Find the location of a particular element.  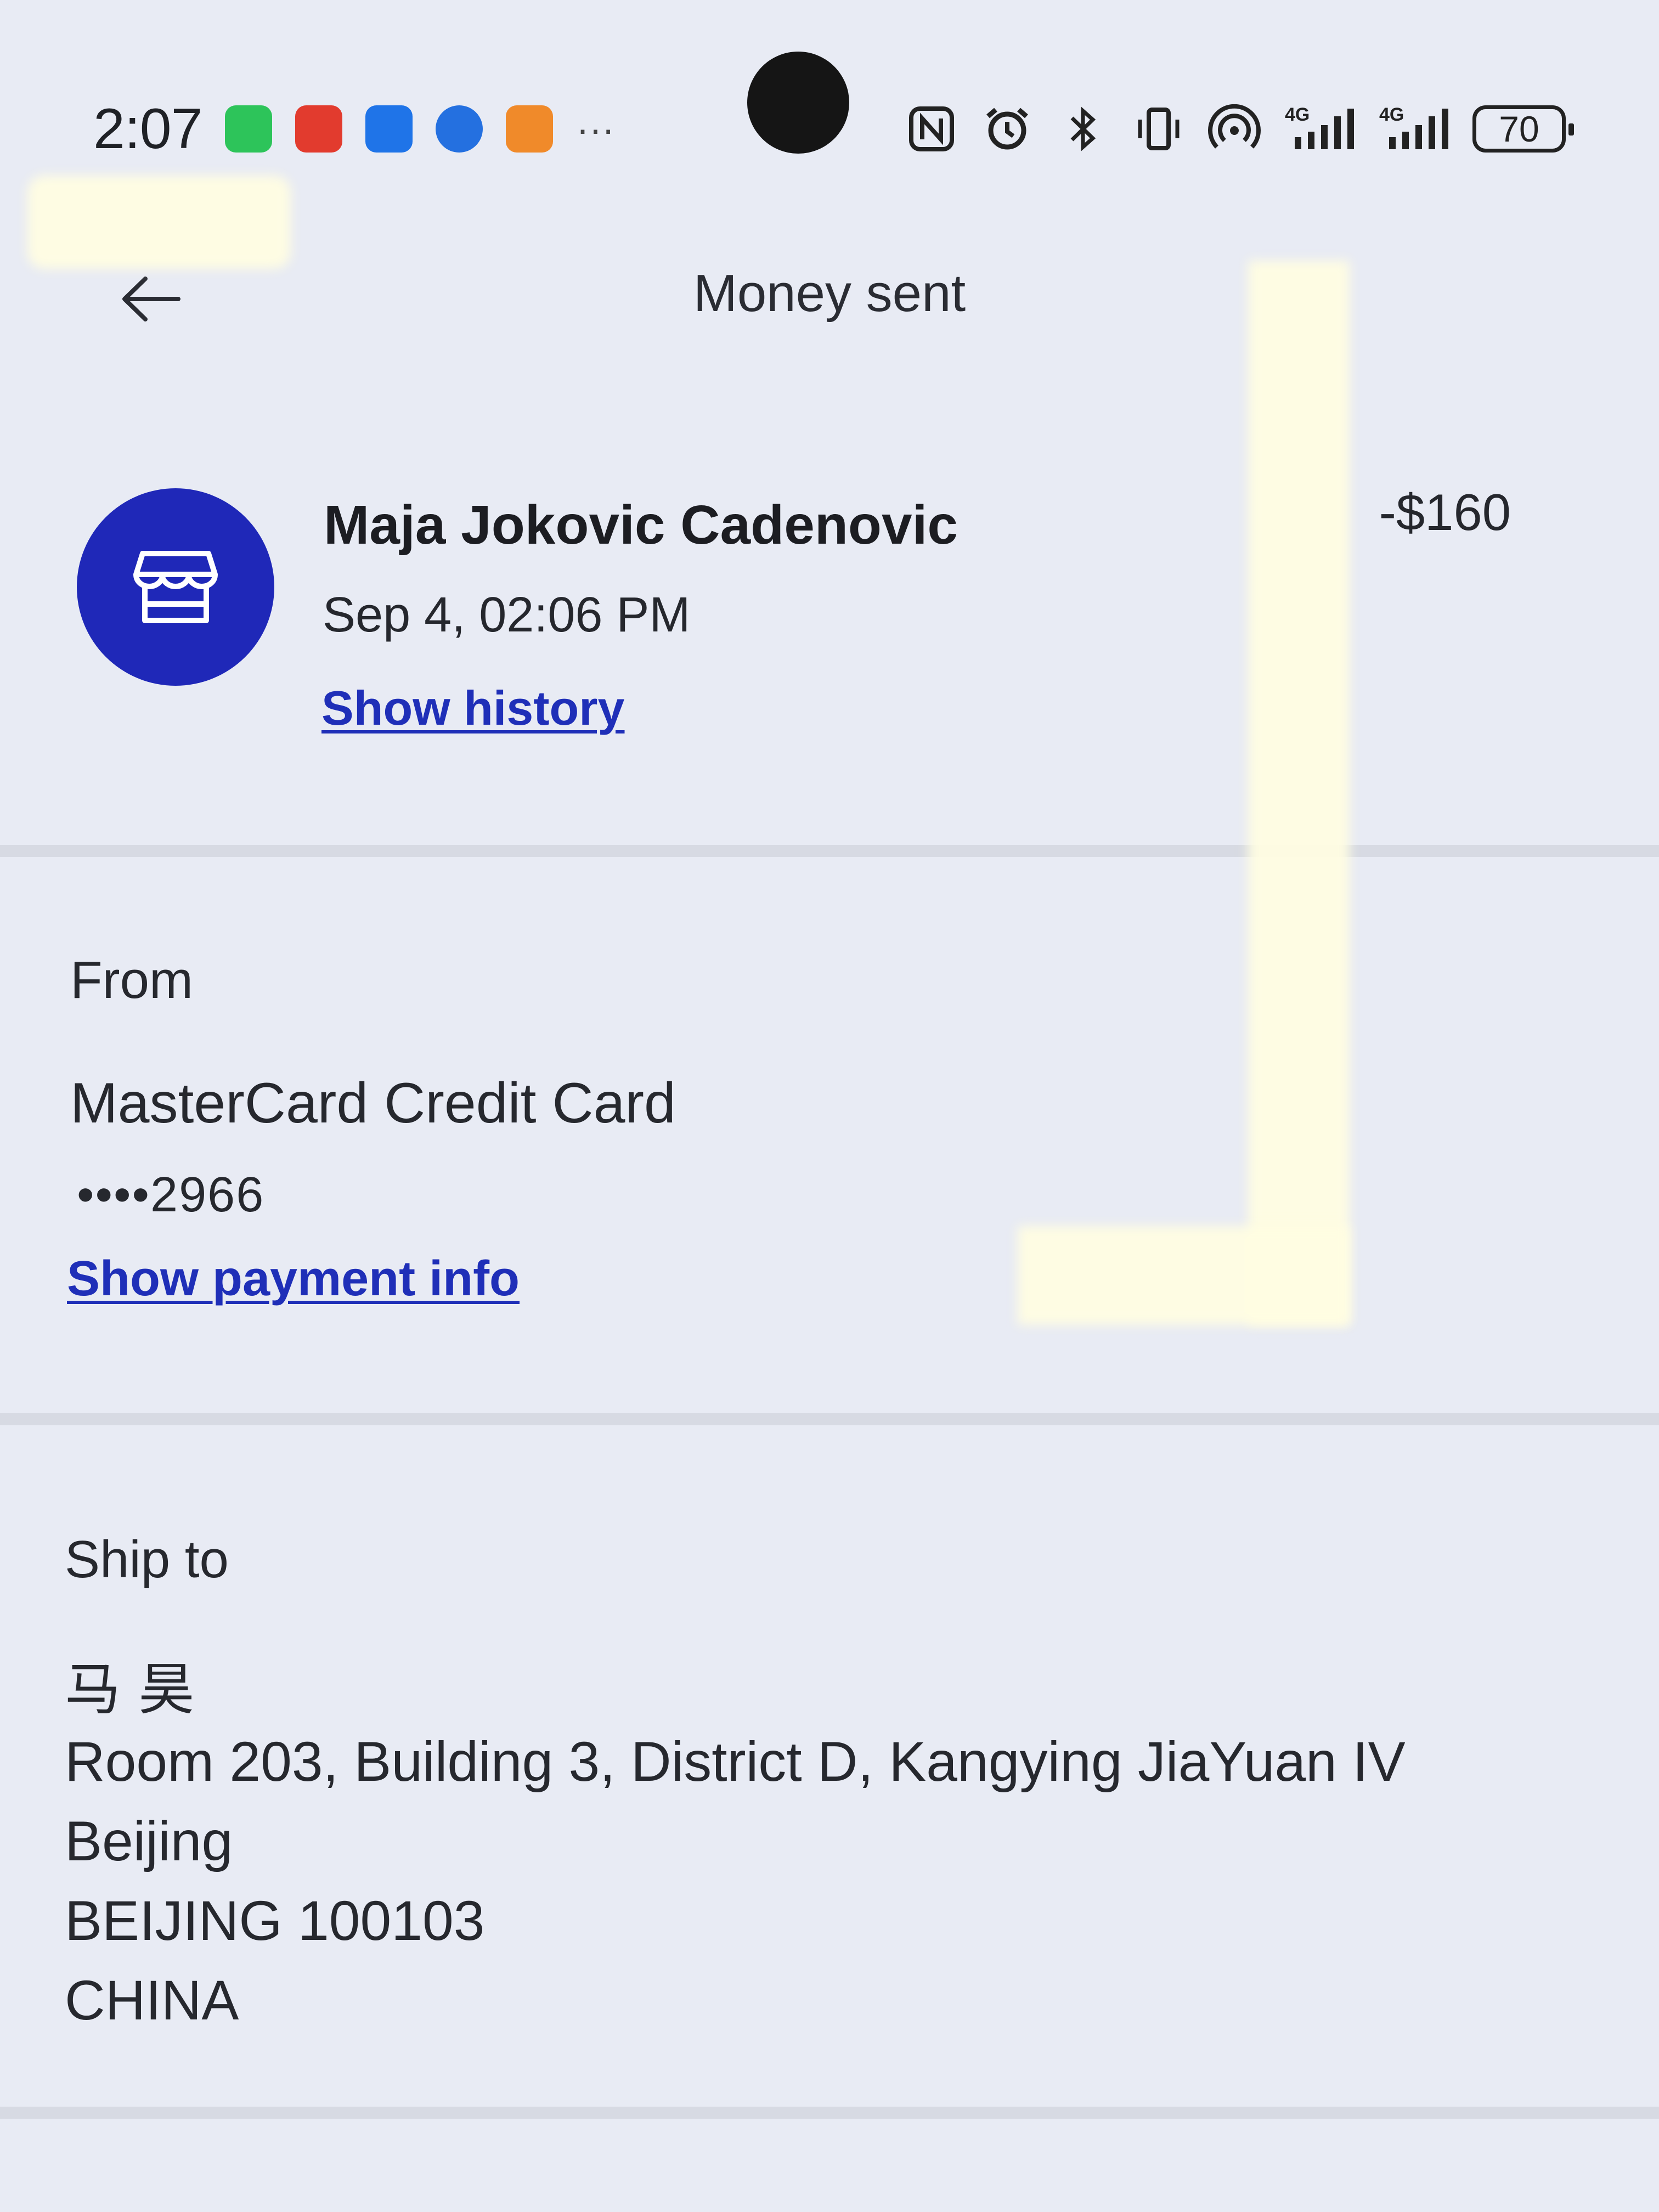

camera-cutout is located at coordinates (798, 103).